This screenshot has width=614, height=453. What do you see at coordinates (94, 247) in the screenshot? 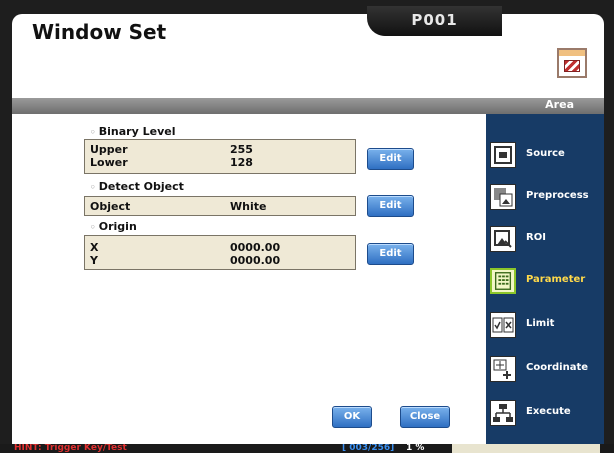
I see `x-key: X` at bounding box center [94, 247].